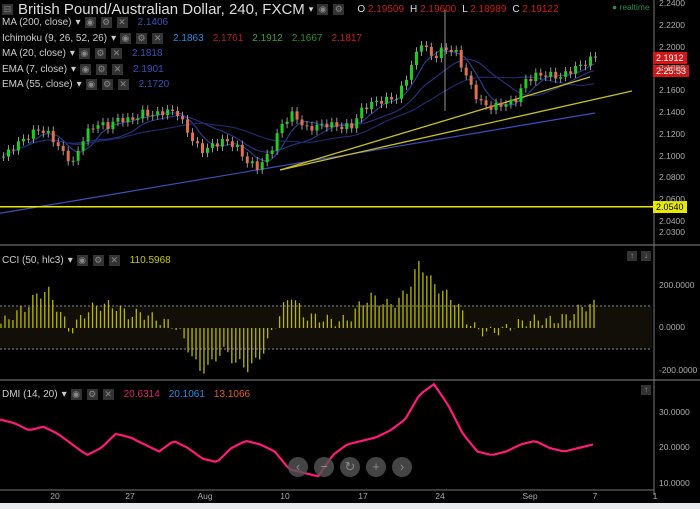  Describe the element at coordinates (350, 506) in the screenshot. I see `footer-bar` at that location.